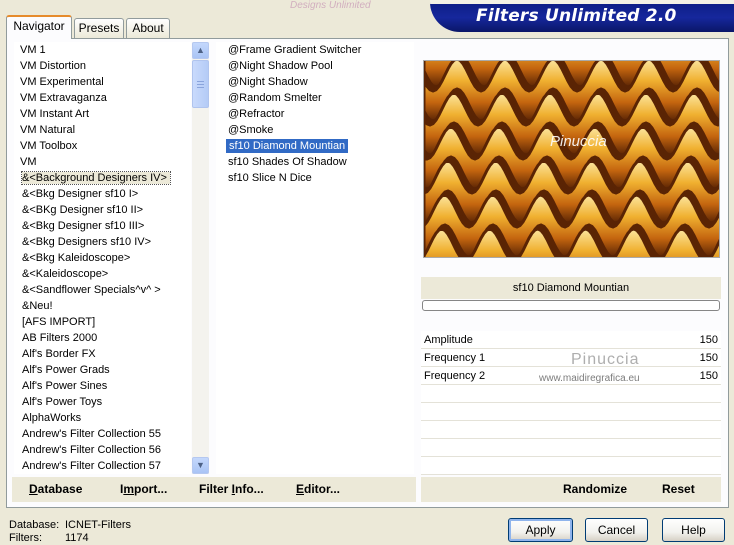 The width and height of the screenshot is (734, 545). Describe the element at coordinates (99, 28) in the screenshot. I see `tab-presets: Presets` at that location.